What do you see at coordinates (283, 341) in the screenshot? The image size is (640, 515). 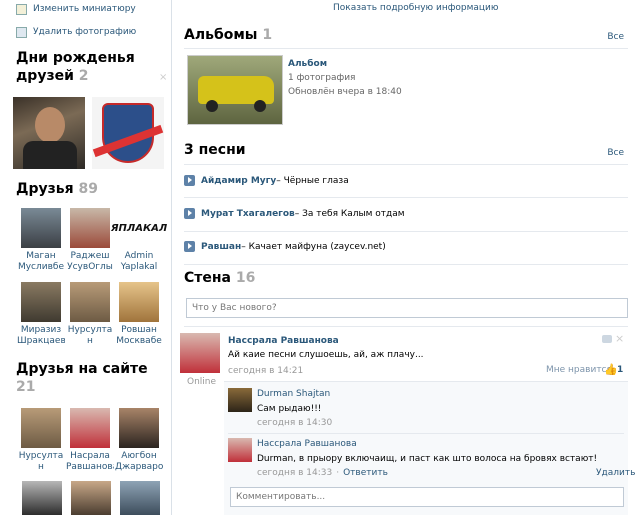 I see `post-author-name: Нассрала Равшанова` at bounding box center [283, 341].